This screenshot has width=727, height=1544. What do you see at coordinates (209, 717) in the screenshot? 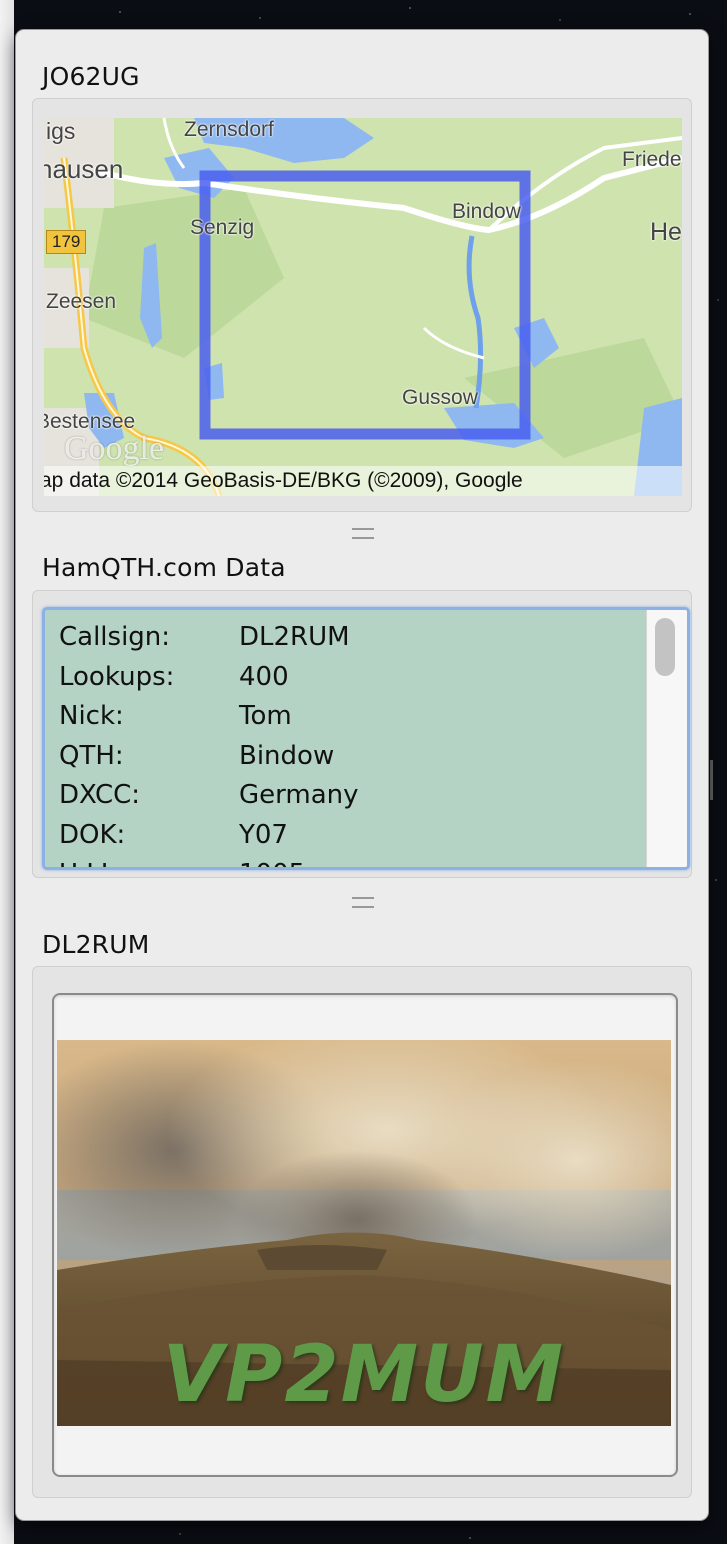
I see `data-row-nick: Nick: Tom` at bounding box center [209, 717].